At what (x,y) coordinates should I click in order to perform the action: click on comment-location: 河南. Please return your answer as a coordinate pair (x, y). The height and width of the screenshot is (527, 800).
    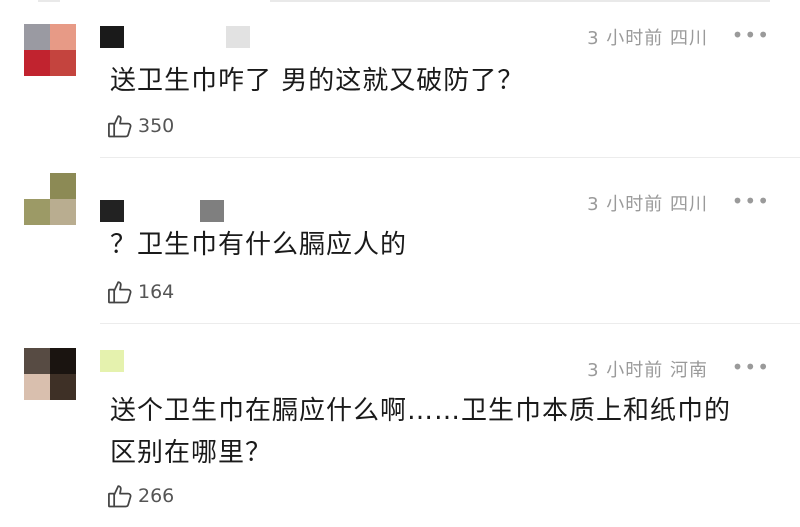
    Looking at the image, I should click on (689, 370).